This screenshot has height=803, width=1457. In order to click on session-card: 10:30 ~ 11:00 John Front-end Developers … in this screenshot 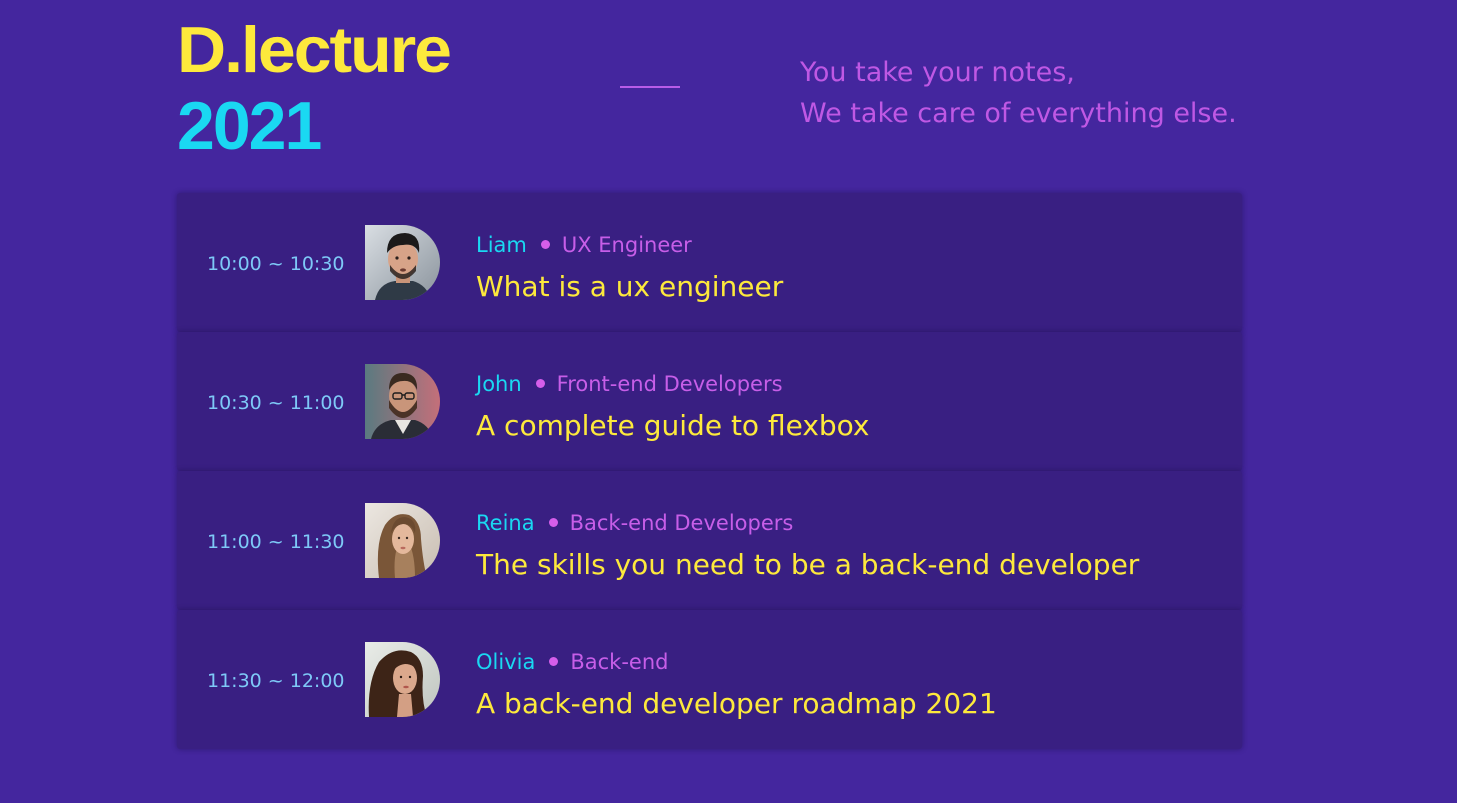, I will do `click(709, 401)`.